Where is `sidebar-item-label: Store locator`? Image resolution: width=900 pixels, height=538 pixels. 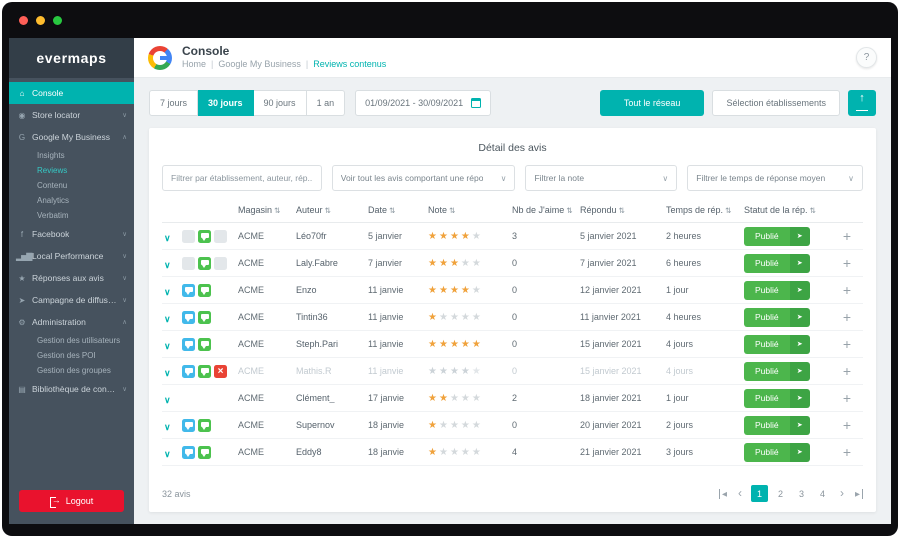 sidebar-item-label: Store locator is located at coordinates (56, 115).